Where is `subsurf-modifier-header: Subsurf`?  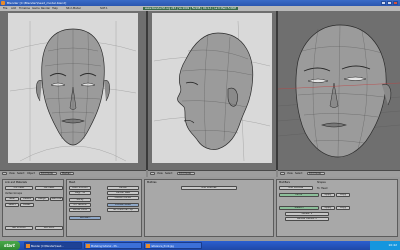
subsurf-modifier-header: Subsurf is located at coordinates (299, 208).